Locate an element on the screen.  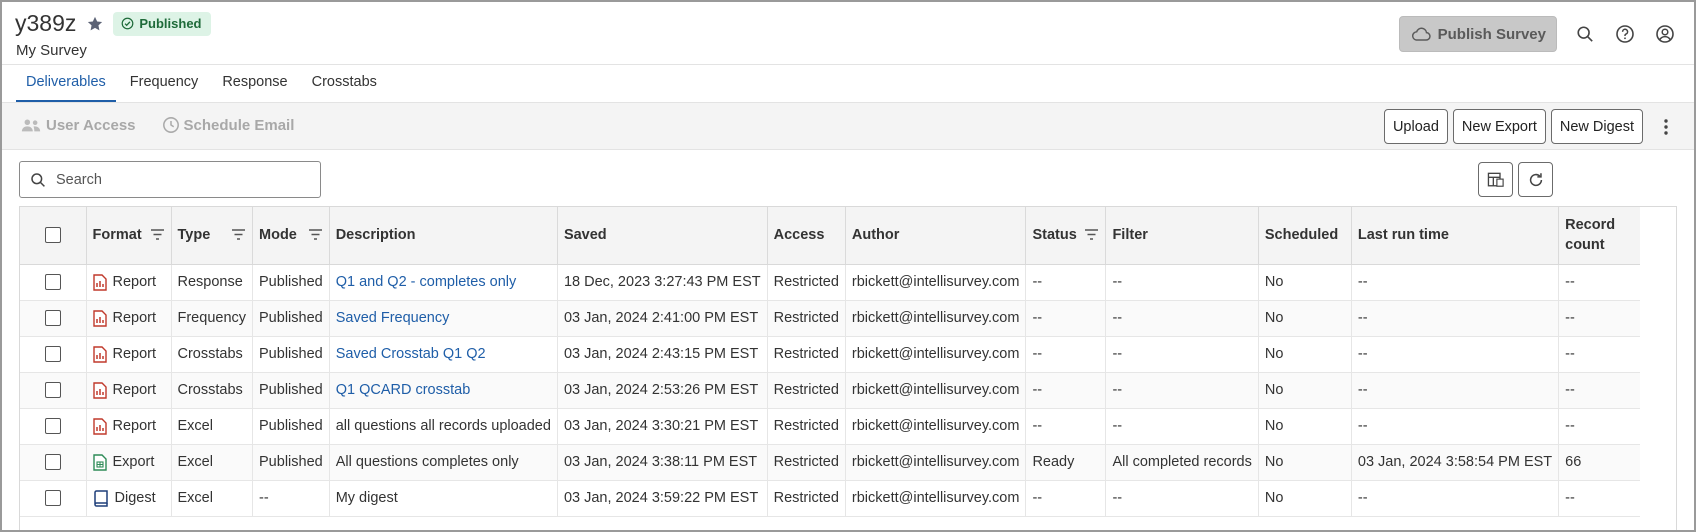
new-export-button: New Export is located at coordinates (1499, 126).